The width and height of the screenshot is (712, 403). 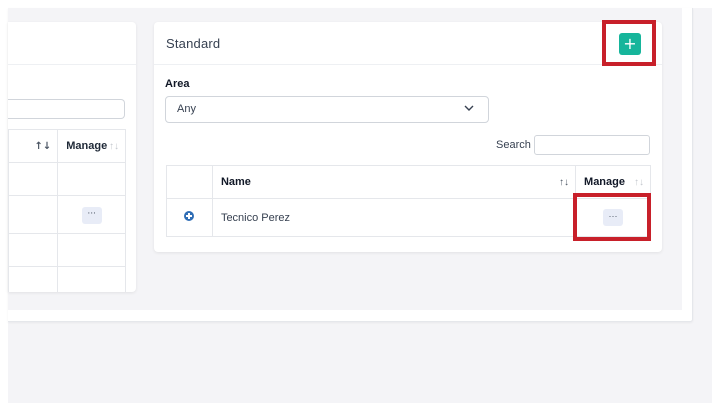 I want to click on table-row: ···, so click(x=67, y=214).